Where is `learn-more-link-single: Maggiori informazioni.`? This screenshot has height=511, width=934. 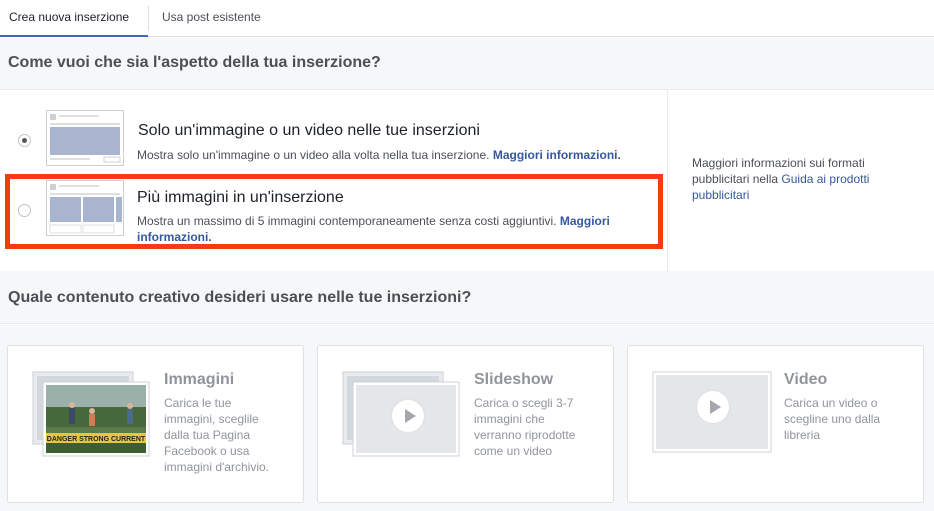 learn-more-link-single: Maggiori informazioni. is located at coordinates (557, 155).